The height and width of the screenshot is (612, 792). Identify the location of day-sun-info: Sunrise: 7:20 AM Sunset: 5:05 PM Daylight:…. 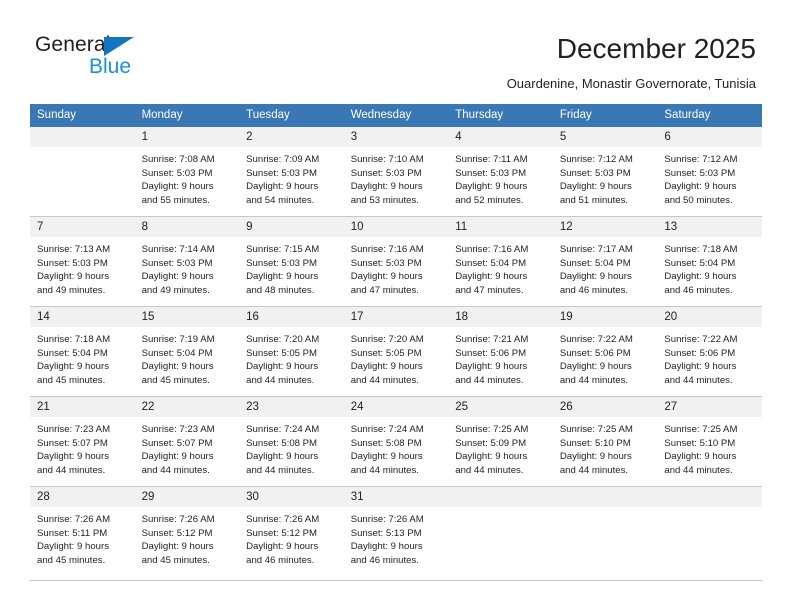
(291, 357).